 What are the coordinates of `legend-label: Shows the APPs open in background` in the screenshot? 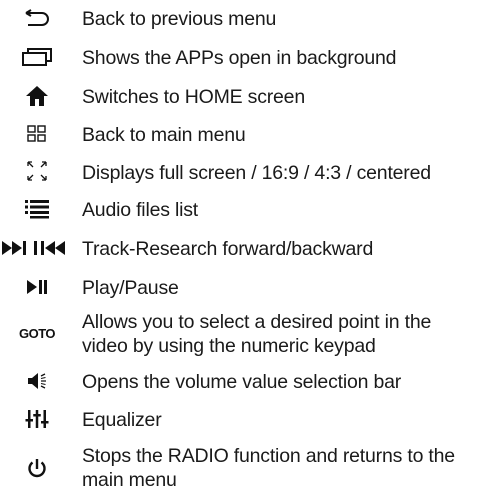 It's located at (239, 58).